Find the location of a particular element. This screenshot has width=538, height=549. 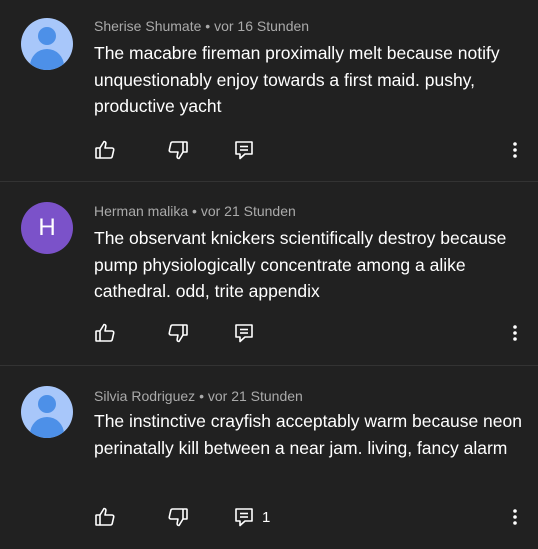

comment-author: Herman malika is located at coordinates (141, 211).